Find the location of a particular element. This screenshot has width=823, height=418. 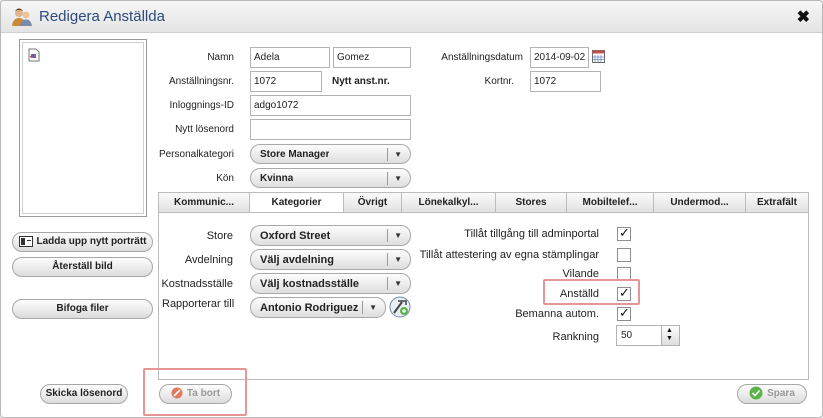

attach-files-button: Bifoga filer is located at coordinates (82, 309).